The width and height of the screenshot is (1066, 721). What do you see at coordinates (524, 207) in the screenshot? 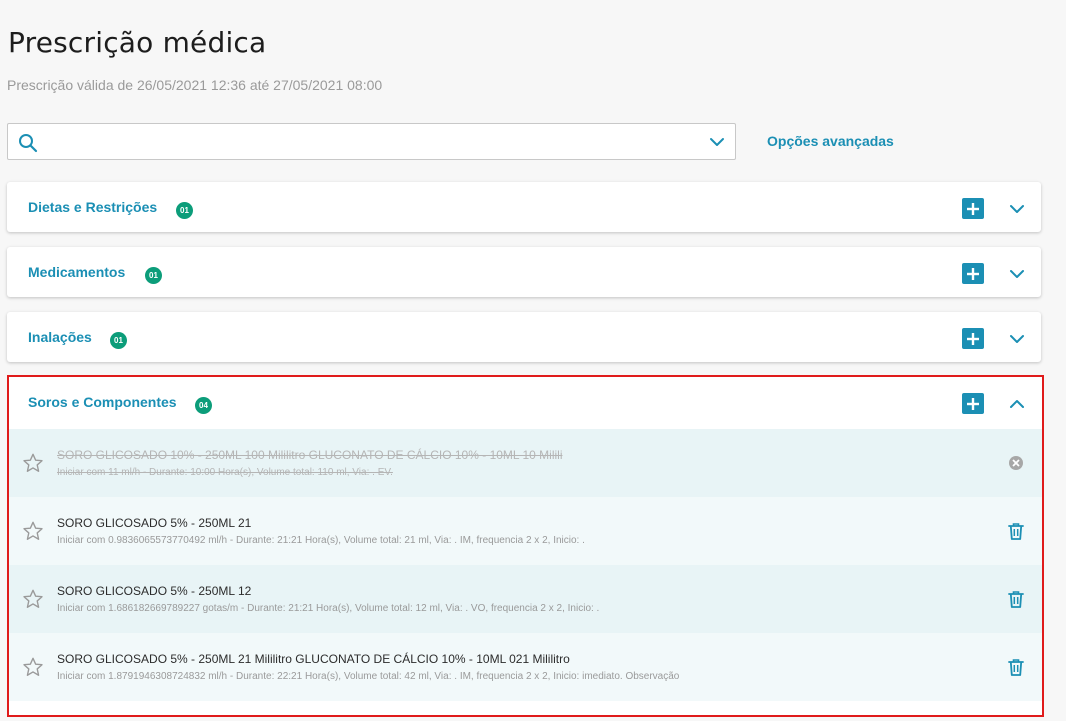
I see `section-dietas: Dietas e Restrições 01` at bounding box center [524, 207].